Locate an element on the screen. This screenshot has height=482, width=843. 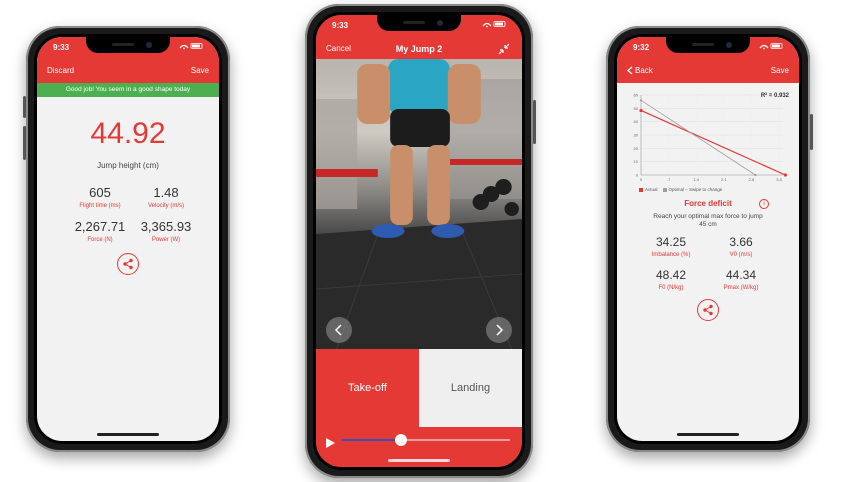
y-tick-label: 30 is located at coordinates (636, 135).